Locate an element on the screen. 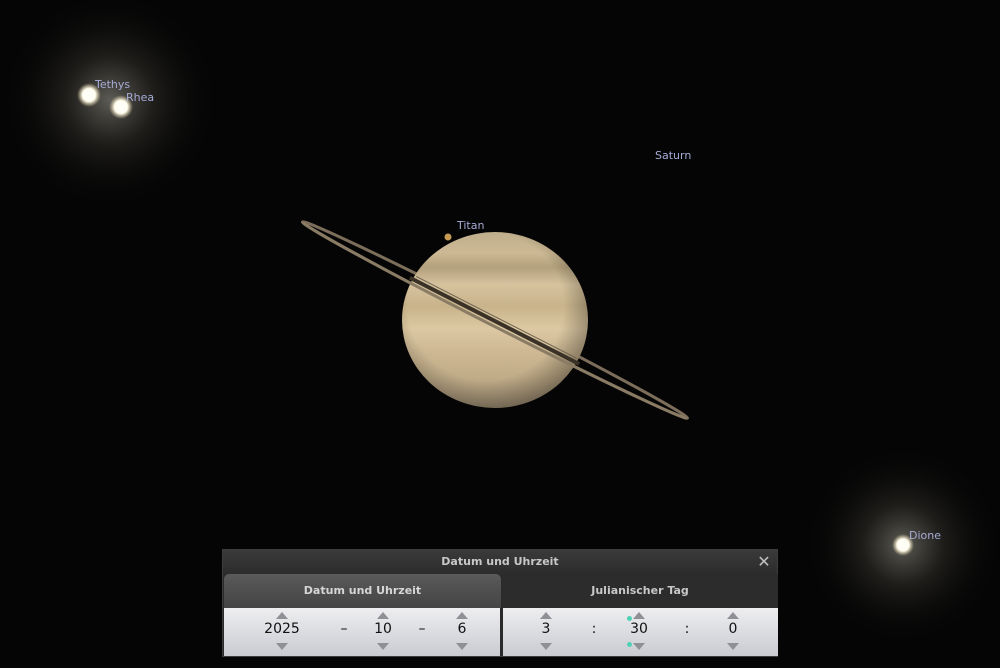 This screenshot has width=1000, height=668. day-up-arrow-icon is located at coordinates (462, 615).